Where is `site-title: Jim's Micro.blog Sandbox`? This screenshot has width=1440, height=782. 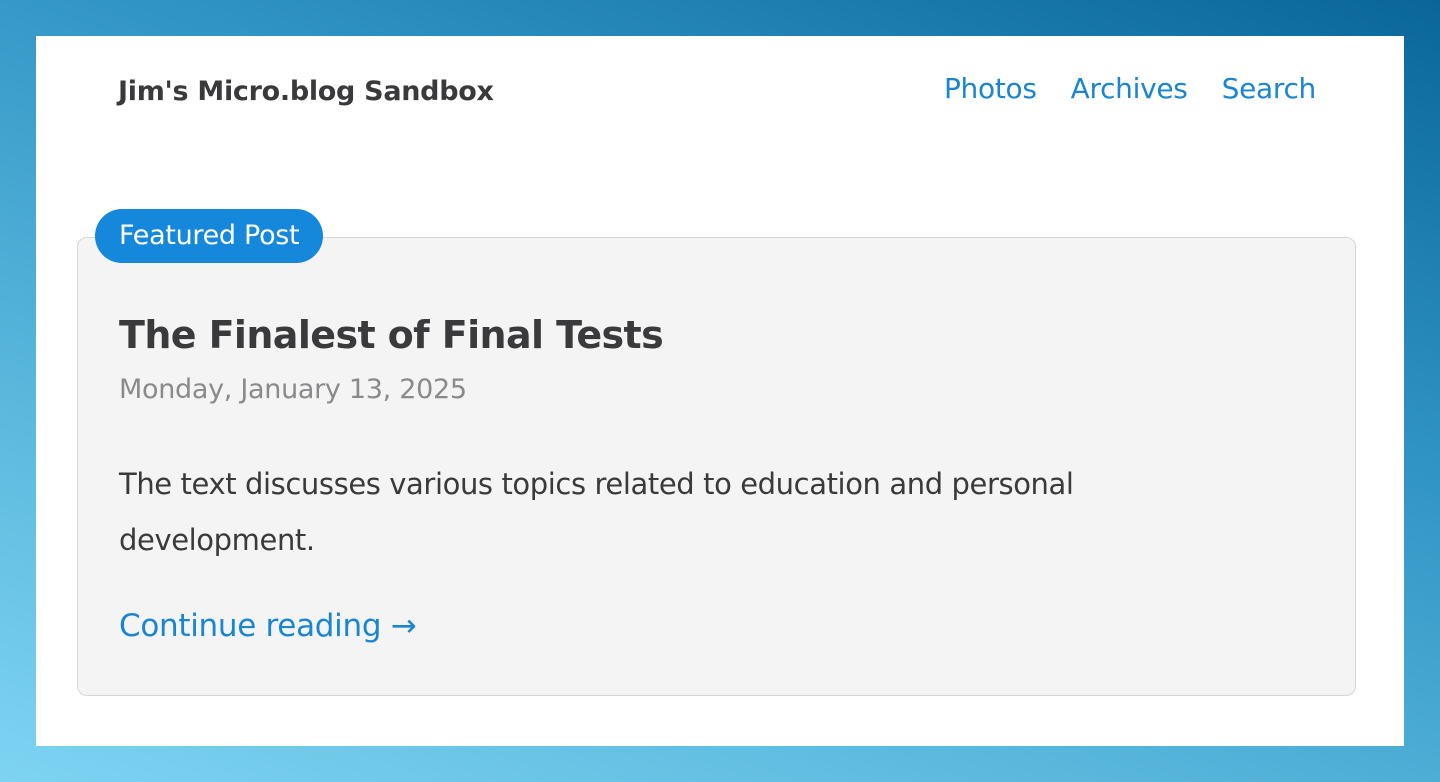
site-title: Jim's Micro.blog Sandbox is located at coordinates (306, 91).